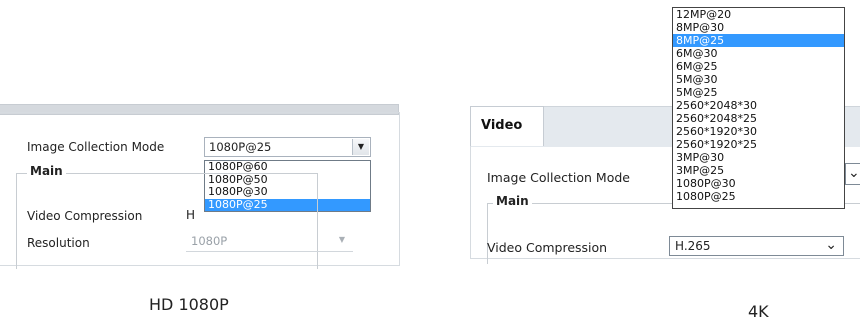 The height and width of the screenshot is (323, 860). Describe the element at coordinates (46, 171) in the screenshot. I see `main-group-title: Main` at that location.